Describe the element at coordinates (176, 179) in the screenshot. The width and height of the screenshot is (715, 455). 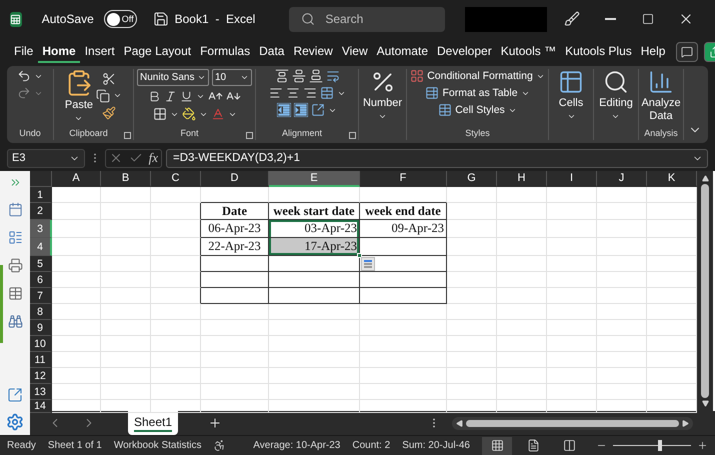
I see `column-header: C` at that location.